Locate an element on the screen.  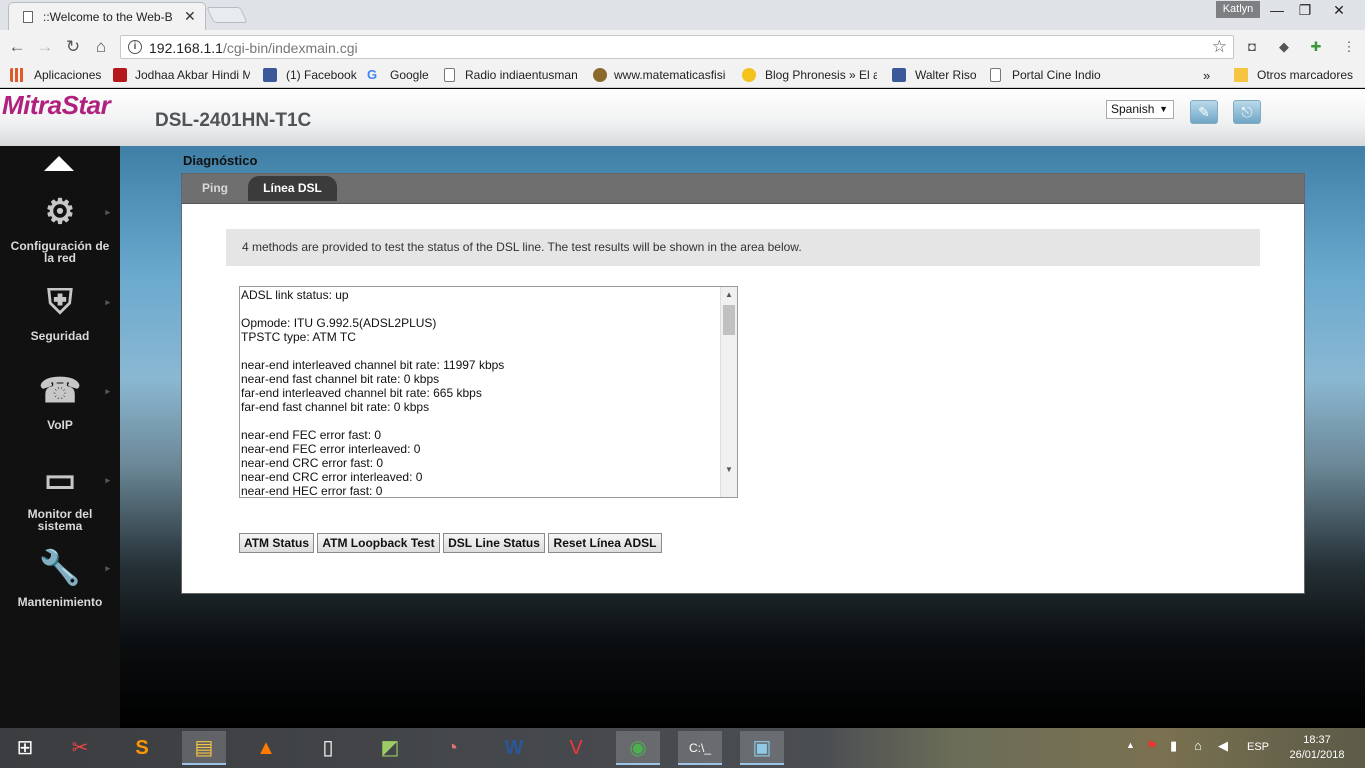
apps-grid-icon is located at coordinates (17, 75).